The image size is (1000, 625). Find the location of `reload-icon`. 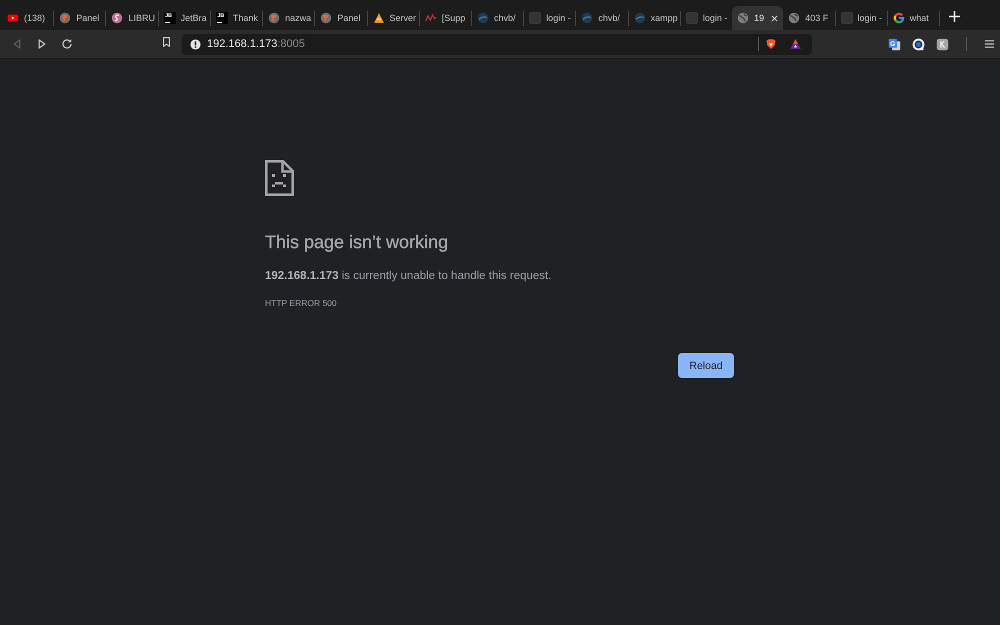

reload-icon is located at coordinates (67, 44).